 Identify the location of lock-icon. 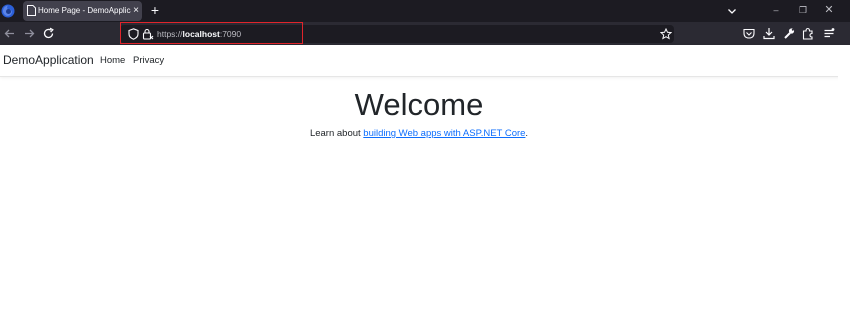
(148, 34).